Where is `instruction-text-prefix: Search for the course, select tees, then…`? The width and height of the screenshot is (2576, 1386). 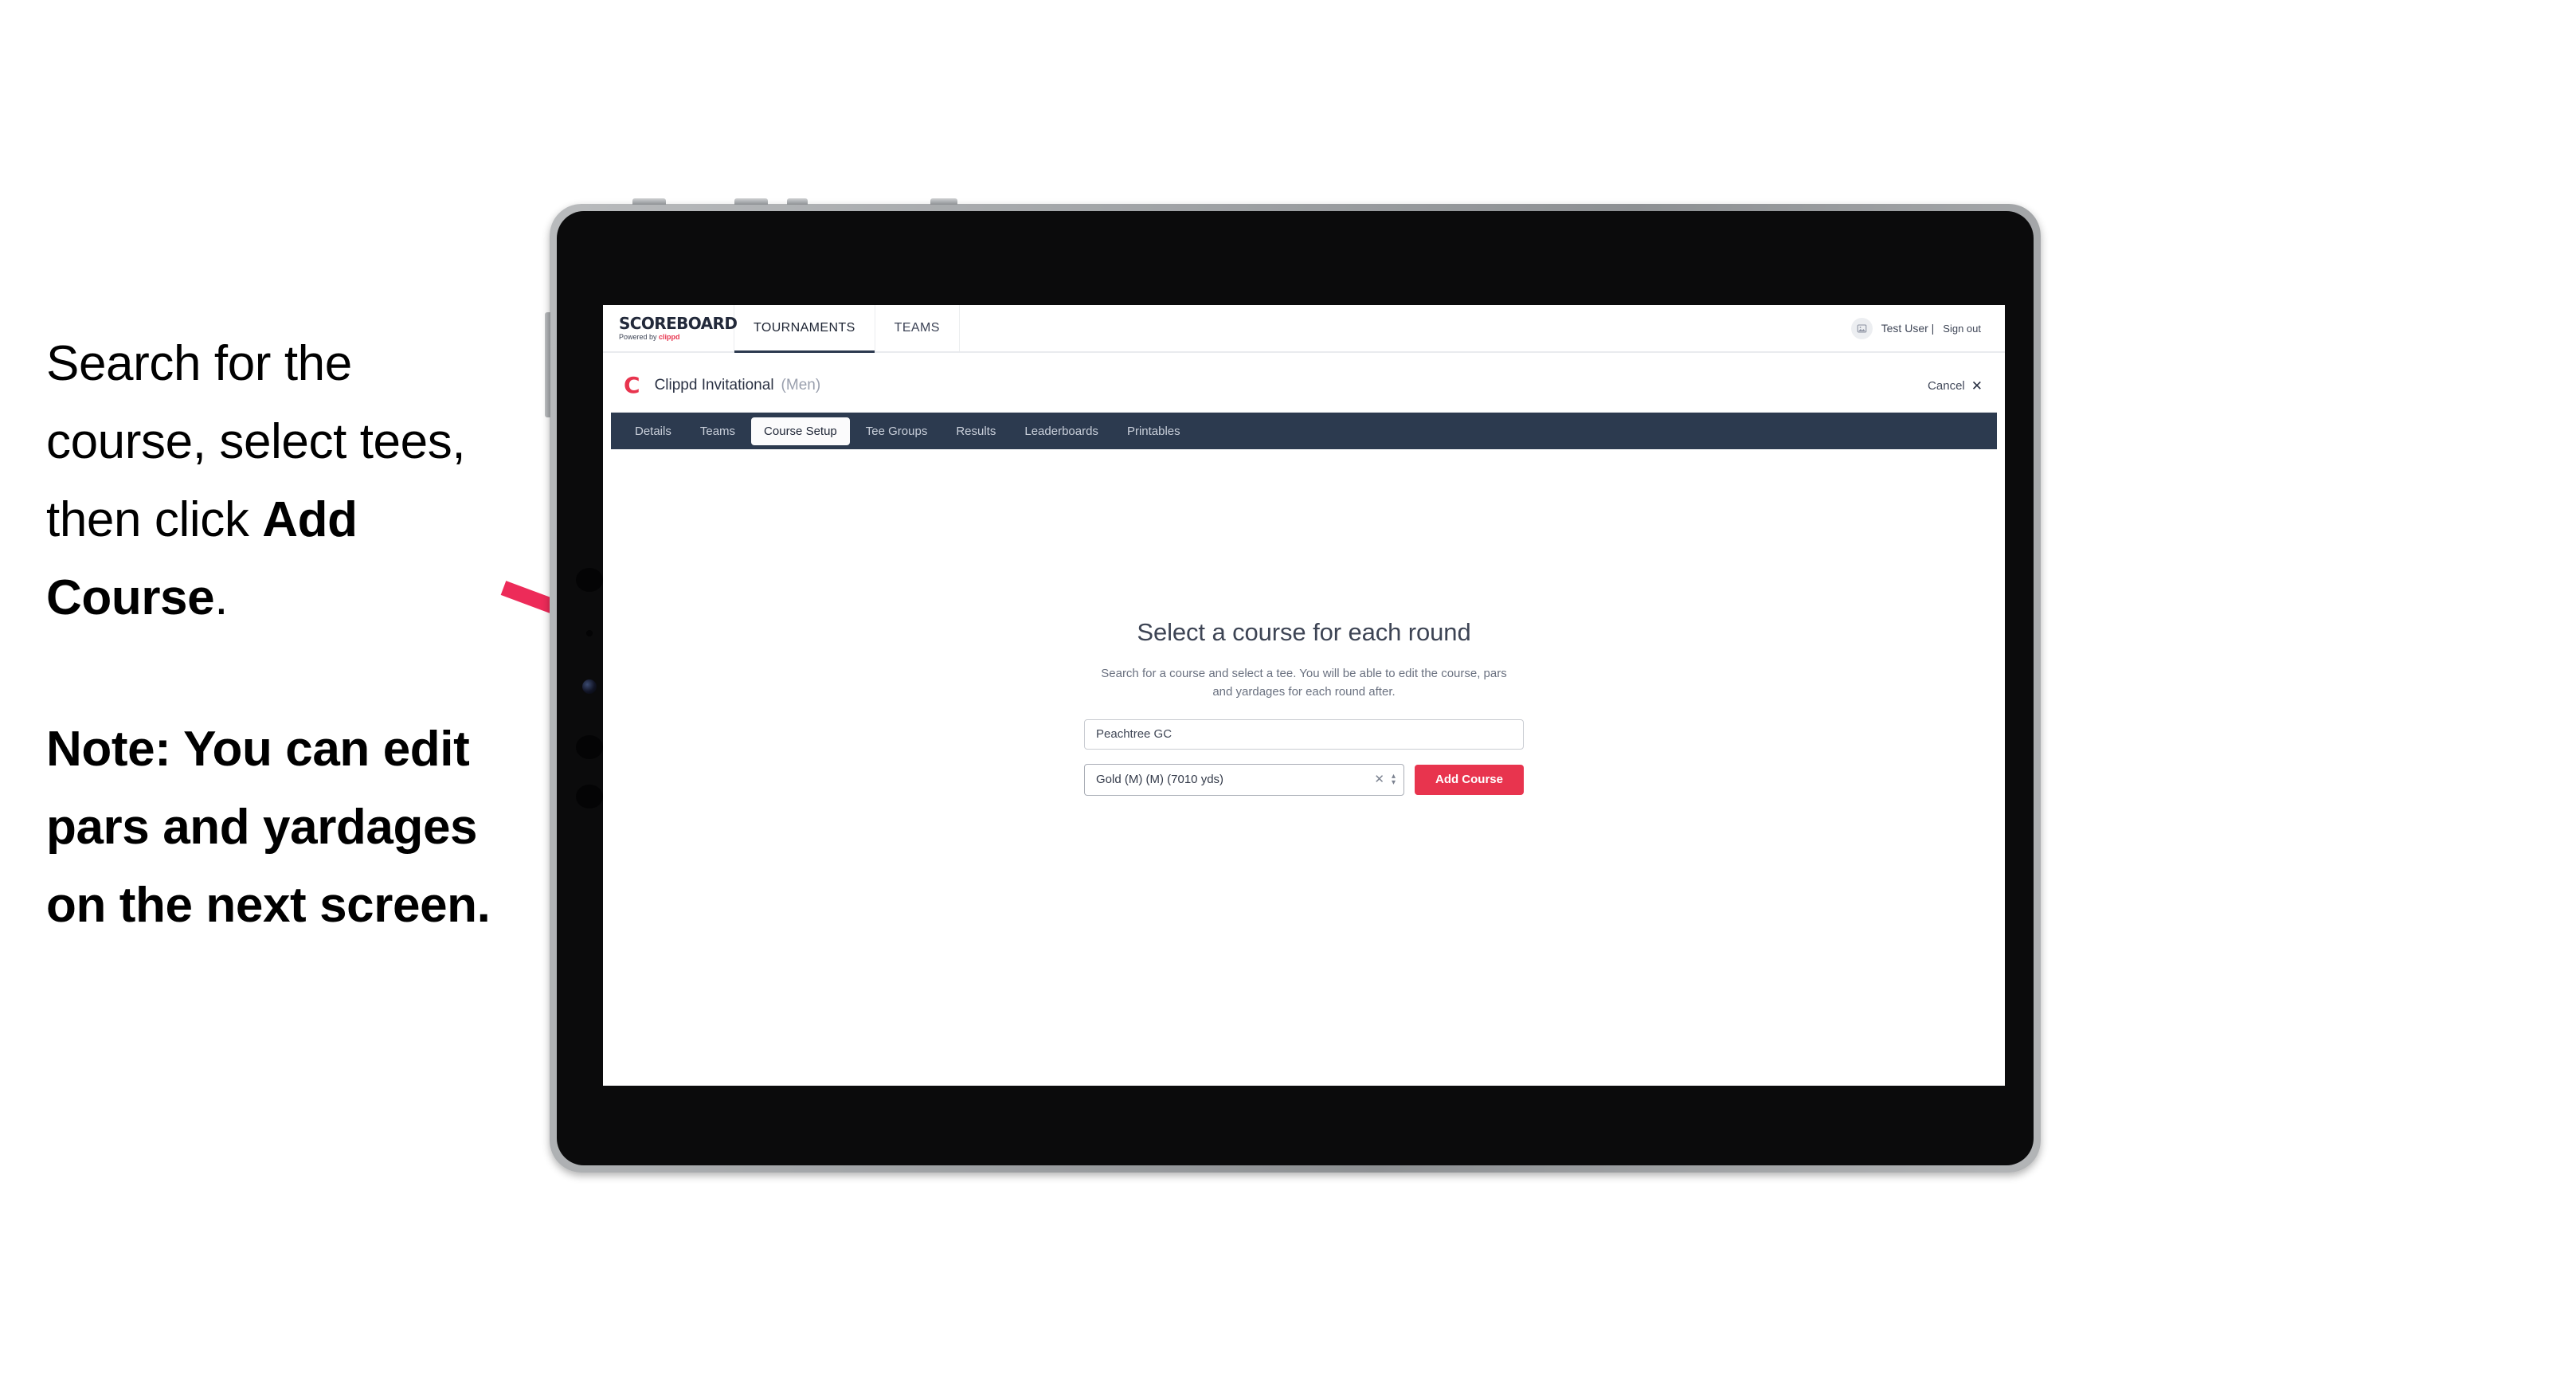
instruction-text-prefix: Search for the course, select tees, then… is located at coordinates (256, 441).